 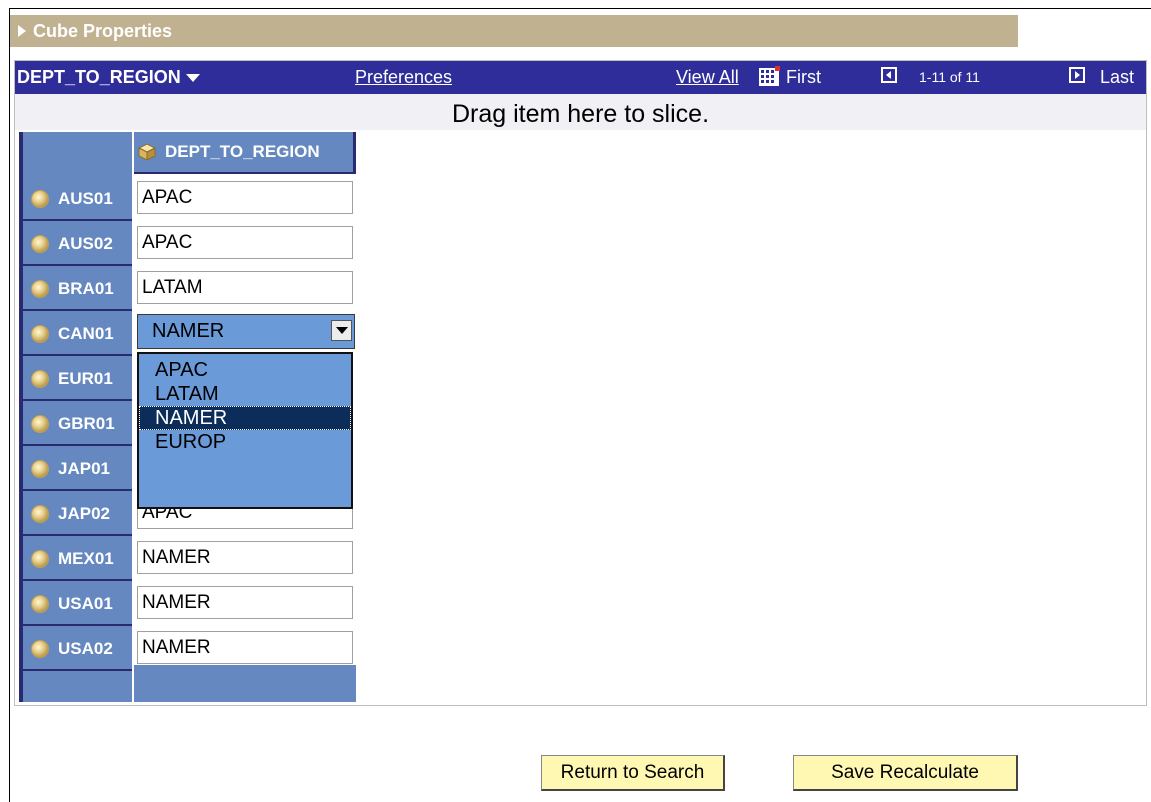 What do you see at coordinates (707, 77) in the screenshot?
I see `view-all-link: View All` at bounding box center [707, 77].